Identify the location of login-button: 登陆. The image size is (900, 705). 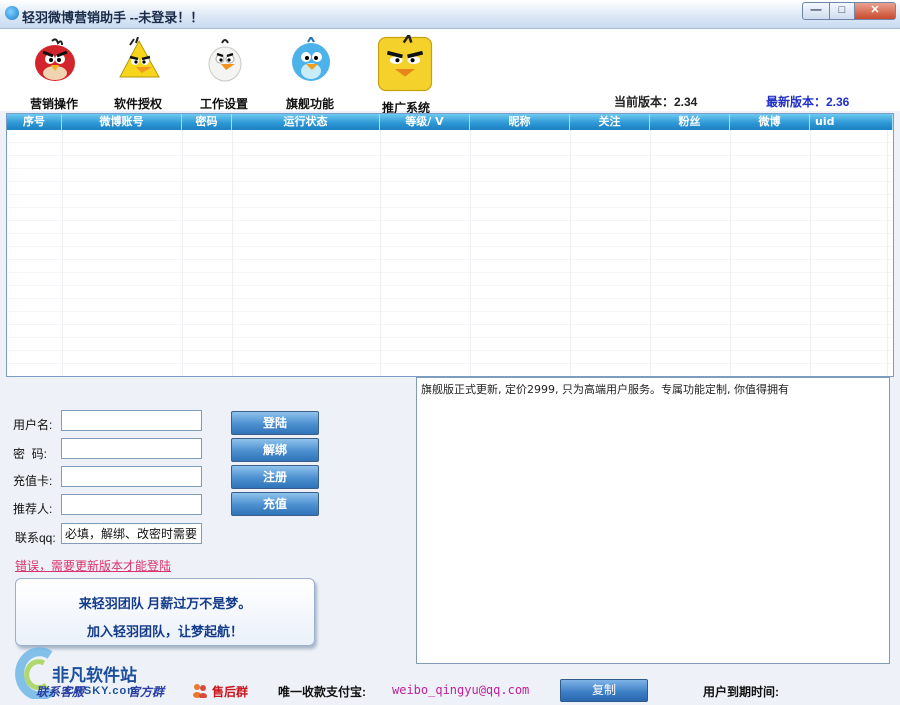
(275, 423).